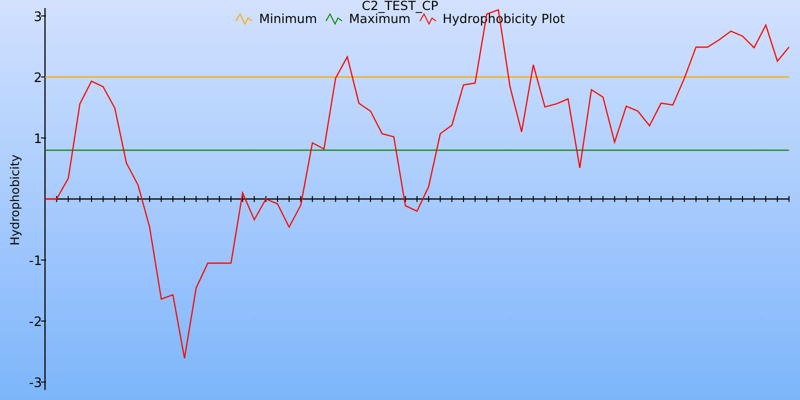 This screenshot has width=800, height=400. I want to click on y-tick-label: 3, so click(38, 17).